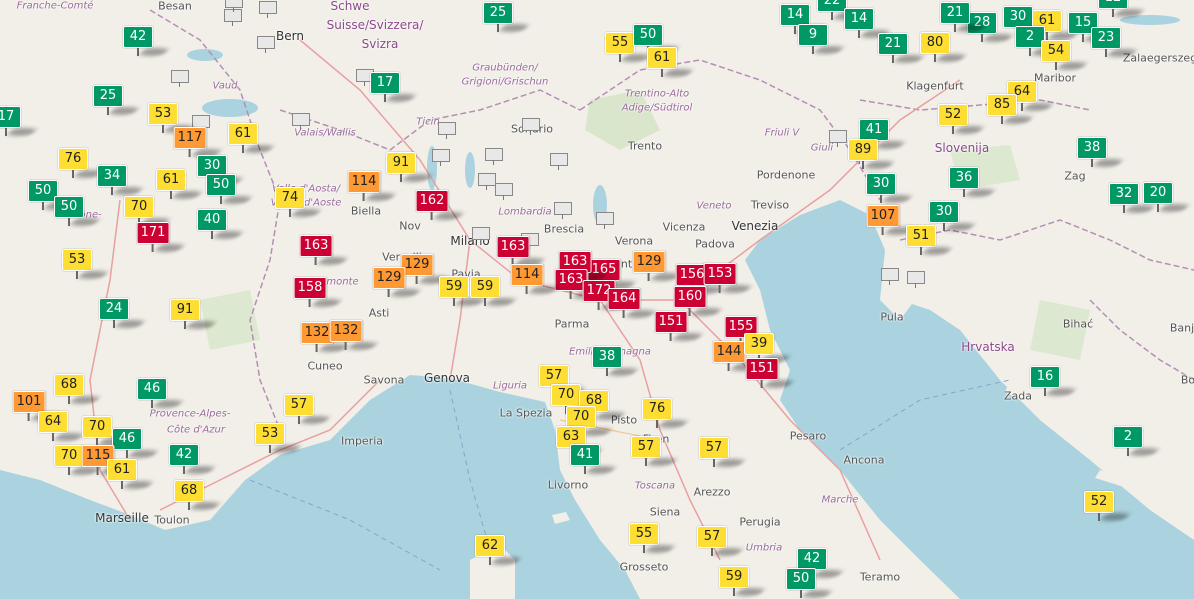 The width and height of the screenshot is (1194, 599). I want to click on aqi-station-marker: 32, so click(1133, 198).